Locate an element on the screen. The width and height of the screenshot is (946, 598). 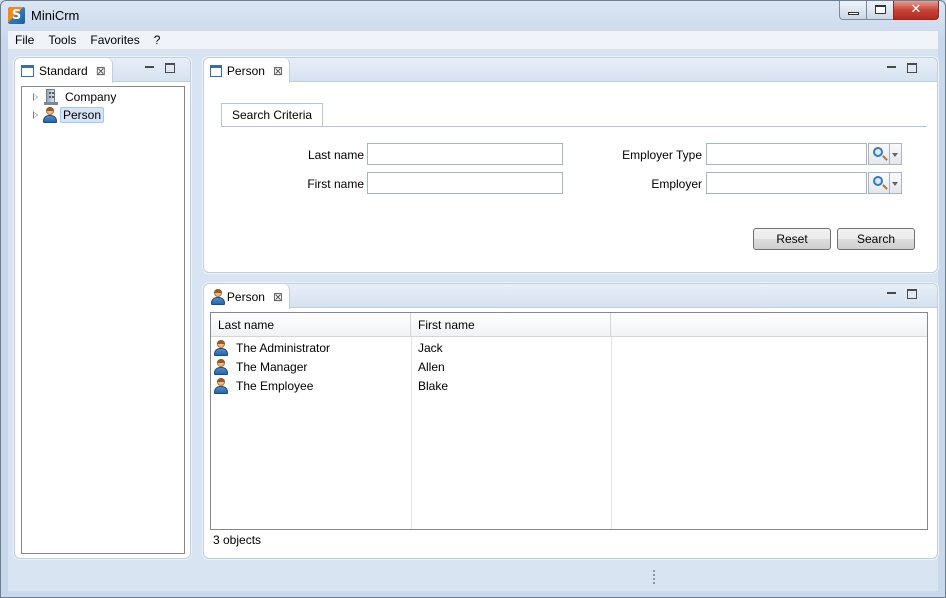
first-name-field is located at coordinates (465, 183).